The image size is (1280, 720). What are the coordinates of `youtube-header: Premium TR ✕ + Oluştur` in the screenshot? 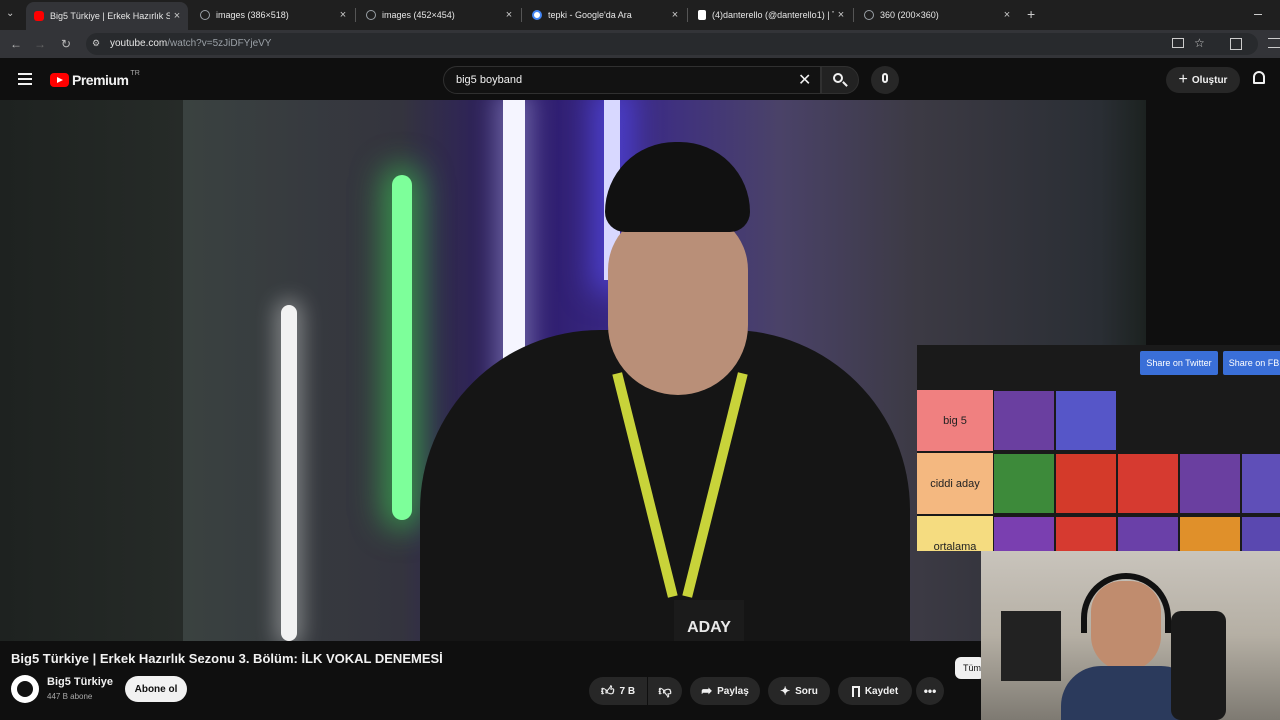 It's located at (640, 79).